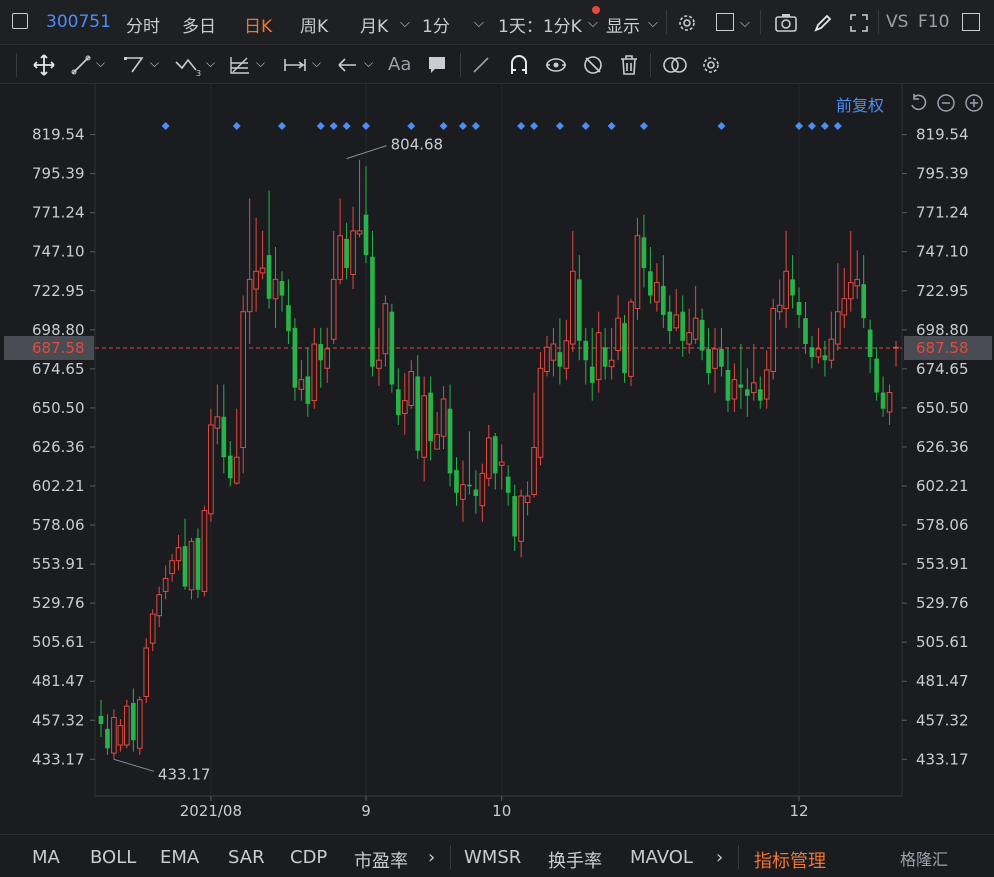  I want to click on pen-icon, so click(481, 65).